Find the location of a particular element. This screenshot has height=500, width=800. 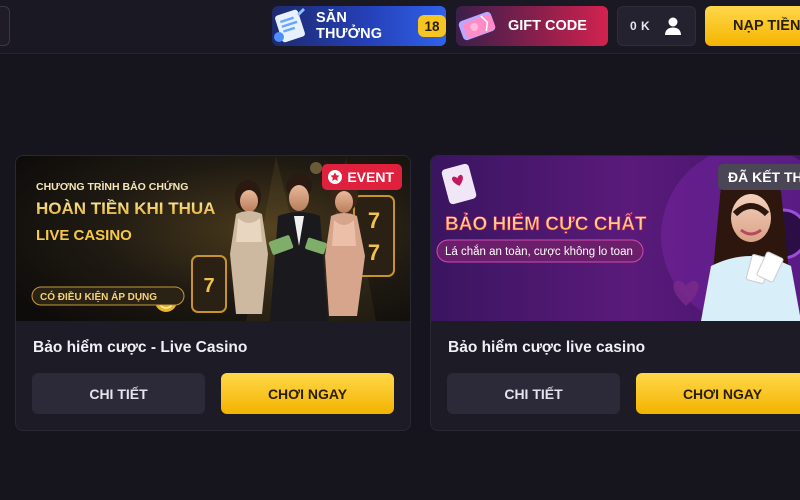

deposit-label: NẠP TIỀN is located at coordinates (766, 26).